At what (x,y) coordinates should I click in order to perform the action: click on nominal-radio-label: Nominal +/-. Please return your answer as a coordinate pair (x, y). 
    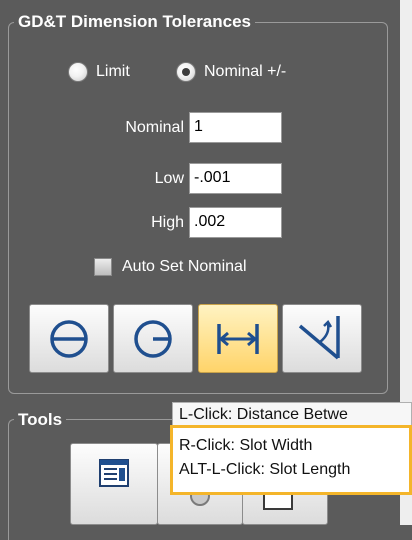
    Looking at the image, I should click on (245, 71).